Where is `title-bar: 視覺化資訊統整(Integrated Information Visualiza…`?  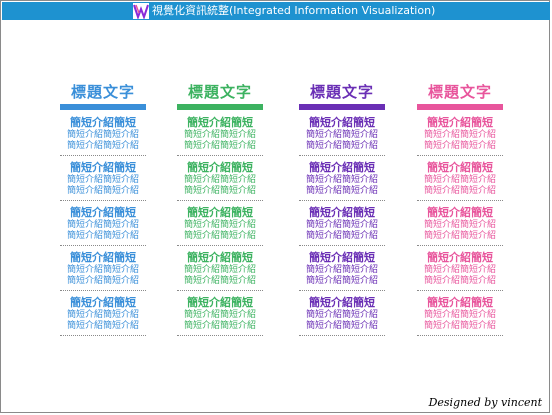
title-bar: 視覺化資訊統整(Integrated Information Visualiza… is located at coordinates (276, 11).